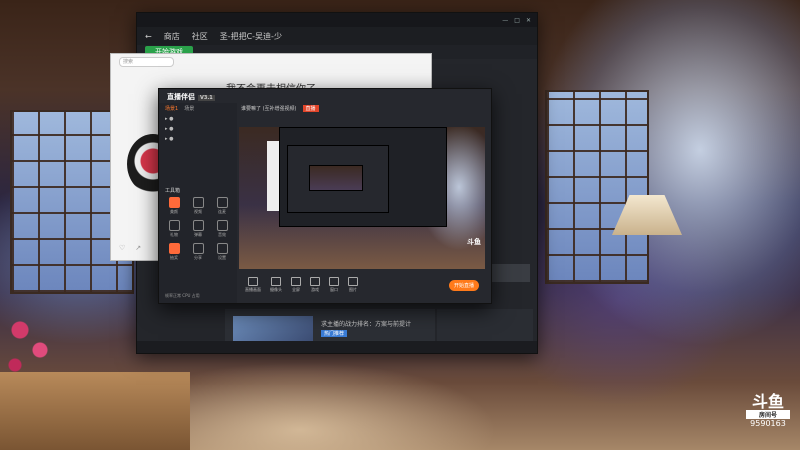 The height and width of the screenshot is (450, 800). I want to click on stream-title: 谁要嘛了 (互补增强视频), so click(269, 108).